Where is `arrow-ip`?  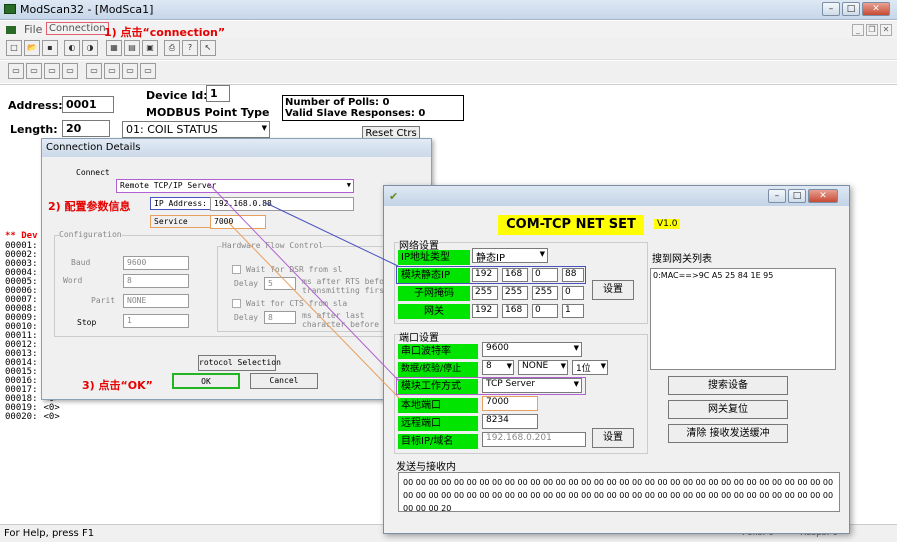 arrow-ip is located at coordinates (332, 234).